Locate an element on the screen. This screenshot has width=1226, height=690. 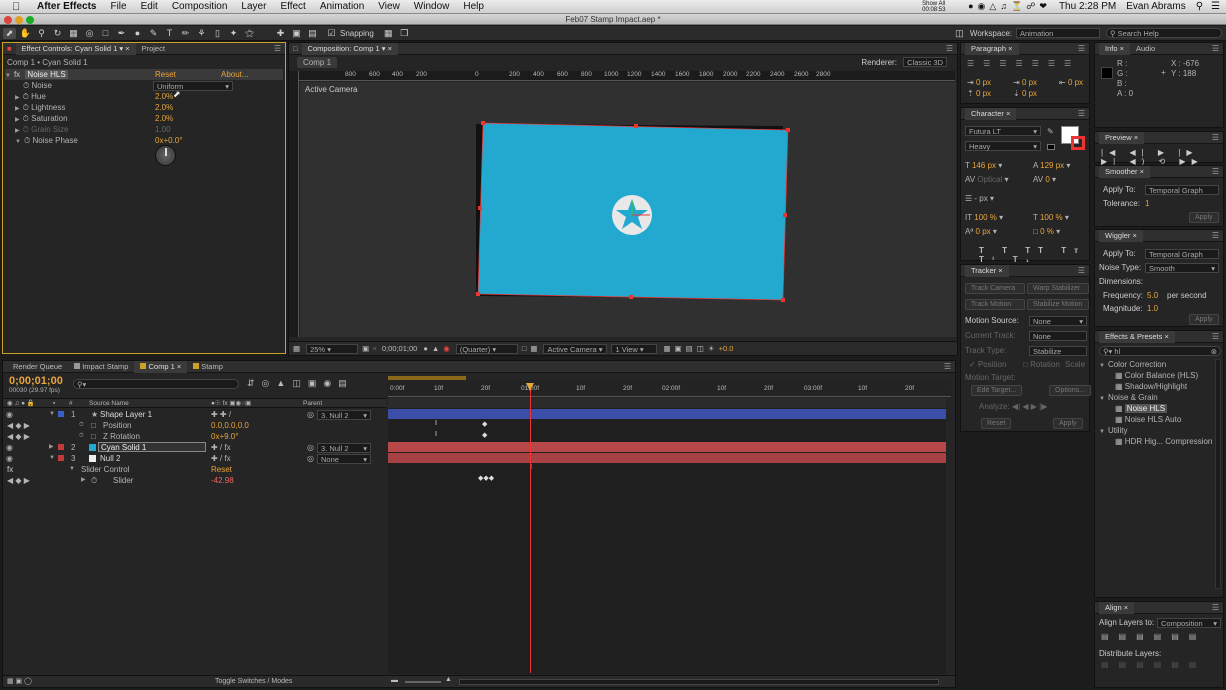
snap-edges-icon: ▦ is located at coordinates (388, 33).